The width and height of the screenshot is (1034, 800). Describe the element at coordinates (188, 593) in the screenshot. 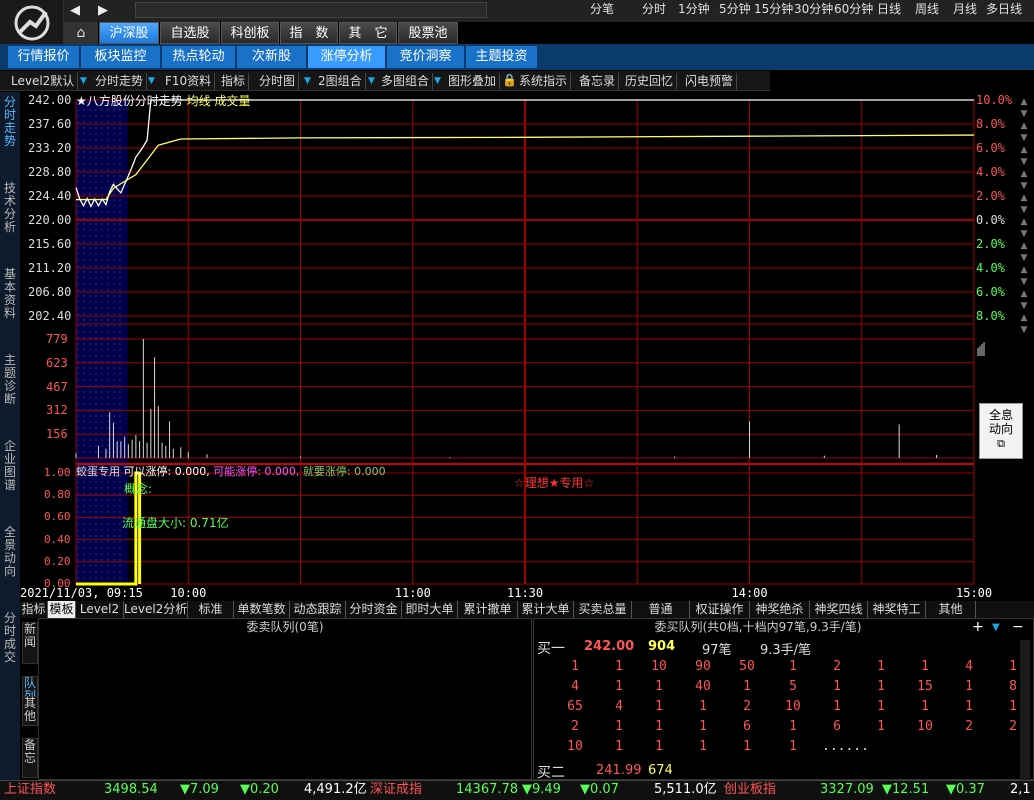

I see `time-tick: 10:00` at that location.